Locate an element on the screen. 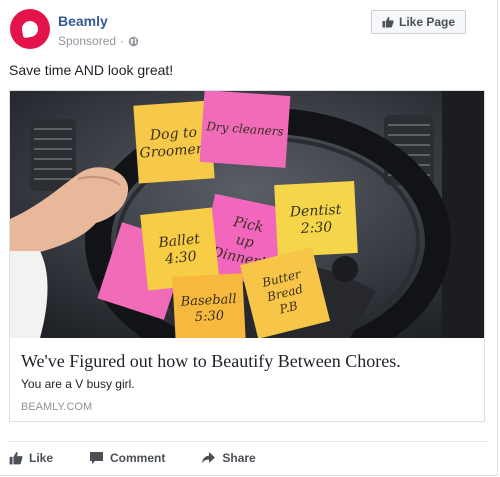  page-name-link: Beamly is located at coordinates (83, 21).